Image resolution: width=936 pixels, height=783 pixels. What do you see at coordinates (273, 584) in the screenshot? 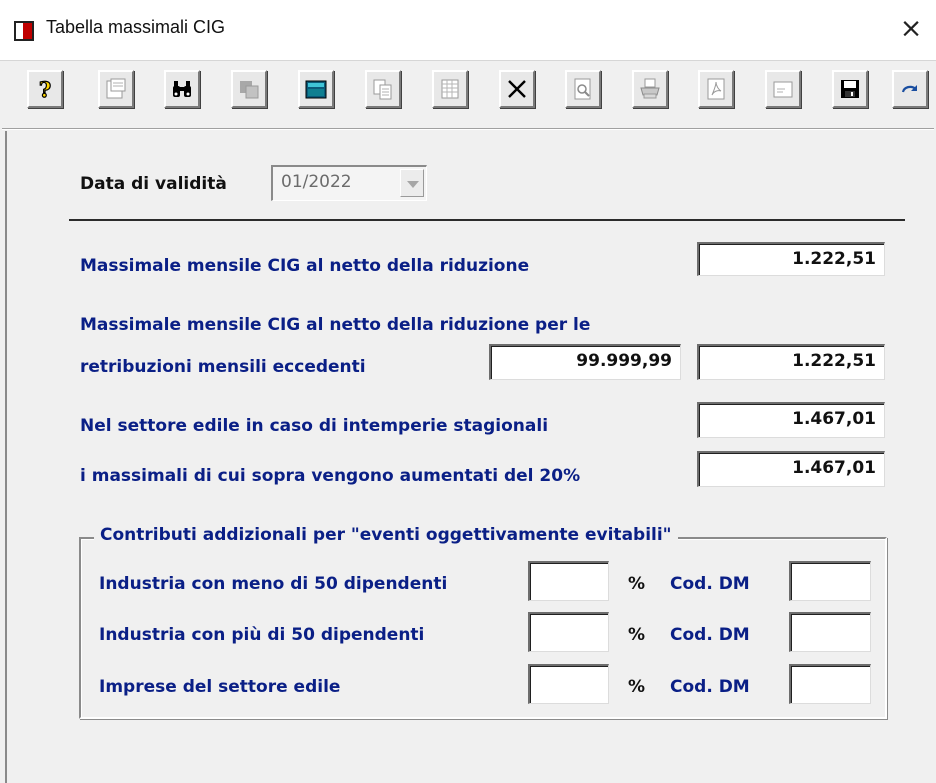
I see `row-label-industry-less-50: Industria con meno di 50 dipendenti` at bounding box center [273, 584].